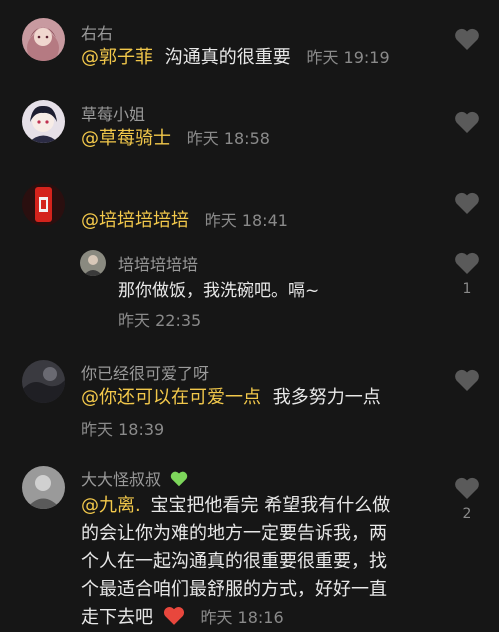  What do you see at coordinates (111, 505) in the screenshot?
I see `mention-link: @九离.` at bounding box center [111, 505].